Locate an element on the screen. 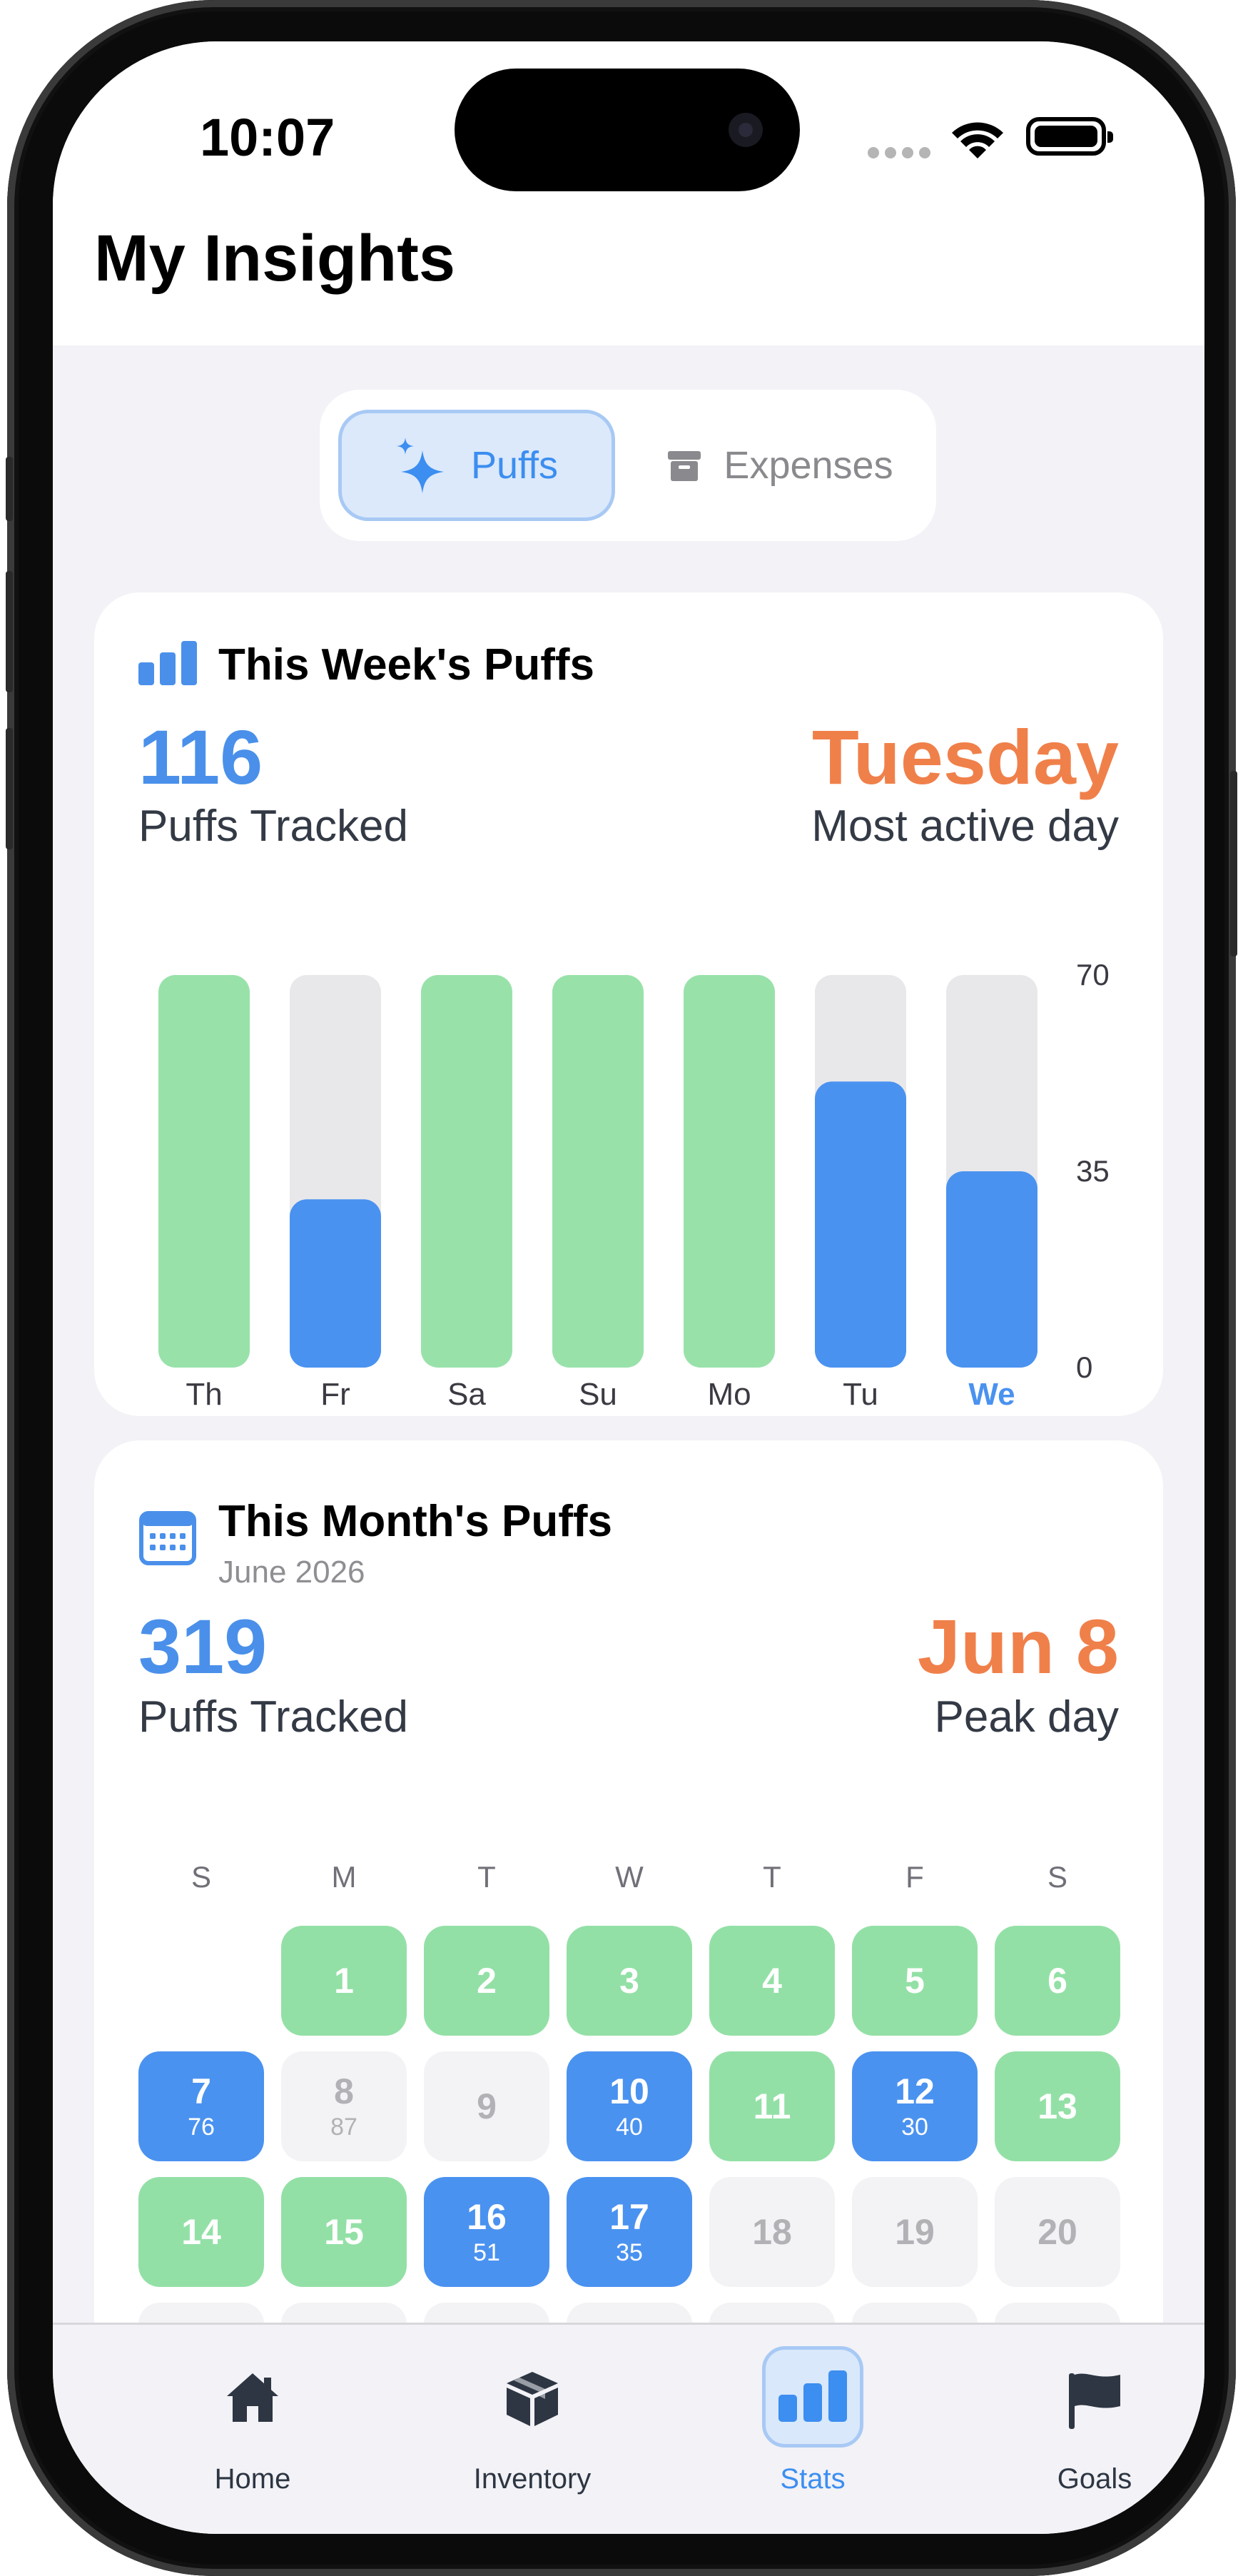 The width and height of the screenshot is (1243, 2576). segmented-control: Puffs Expenses is located at coordinates (628, 465).